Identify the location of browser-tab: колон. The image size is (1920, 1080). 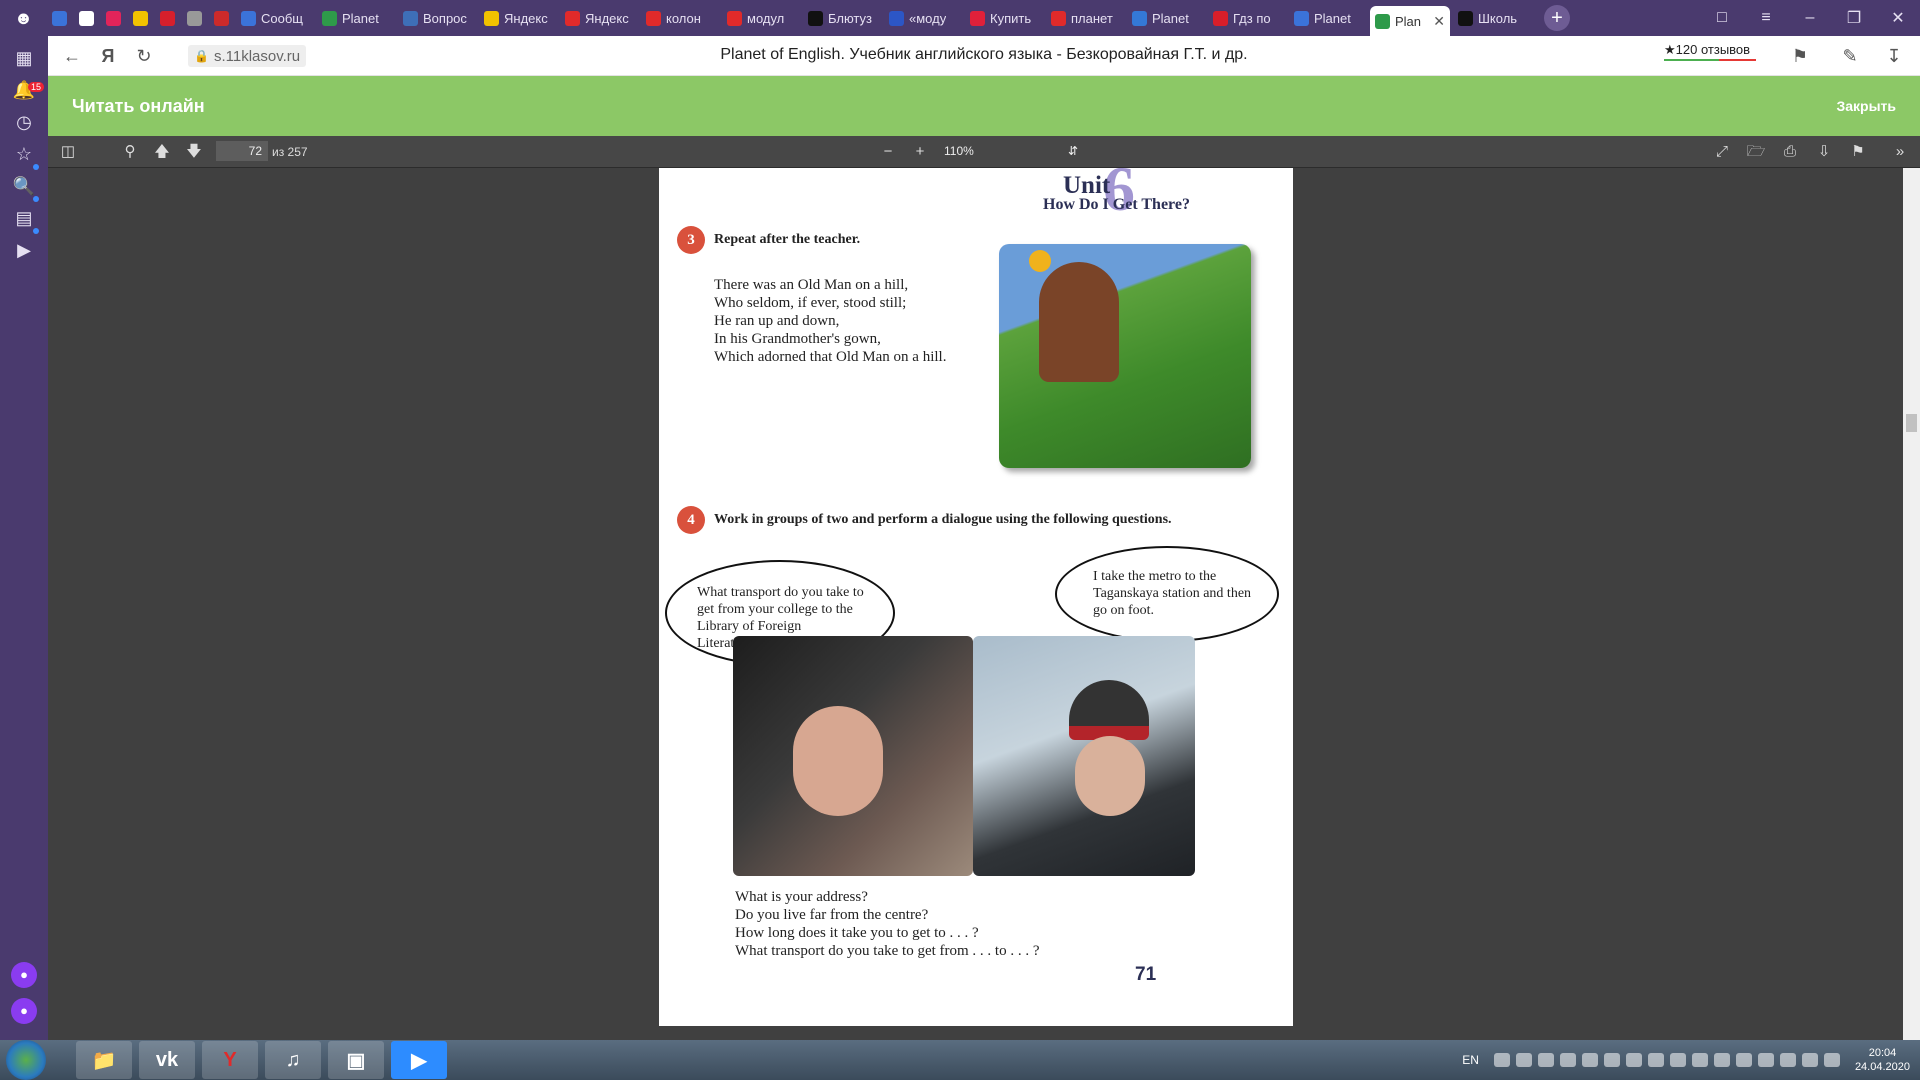
(680, 18).